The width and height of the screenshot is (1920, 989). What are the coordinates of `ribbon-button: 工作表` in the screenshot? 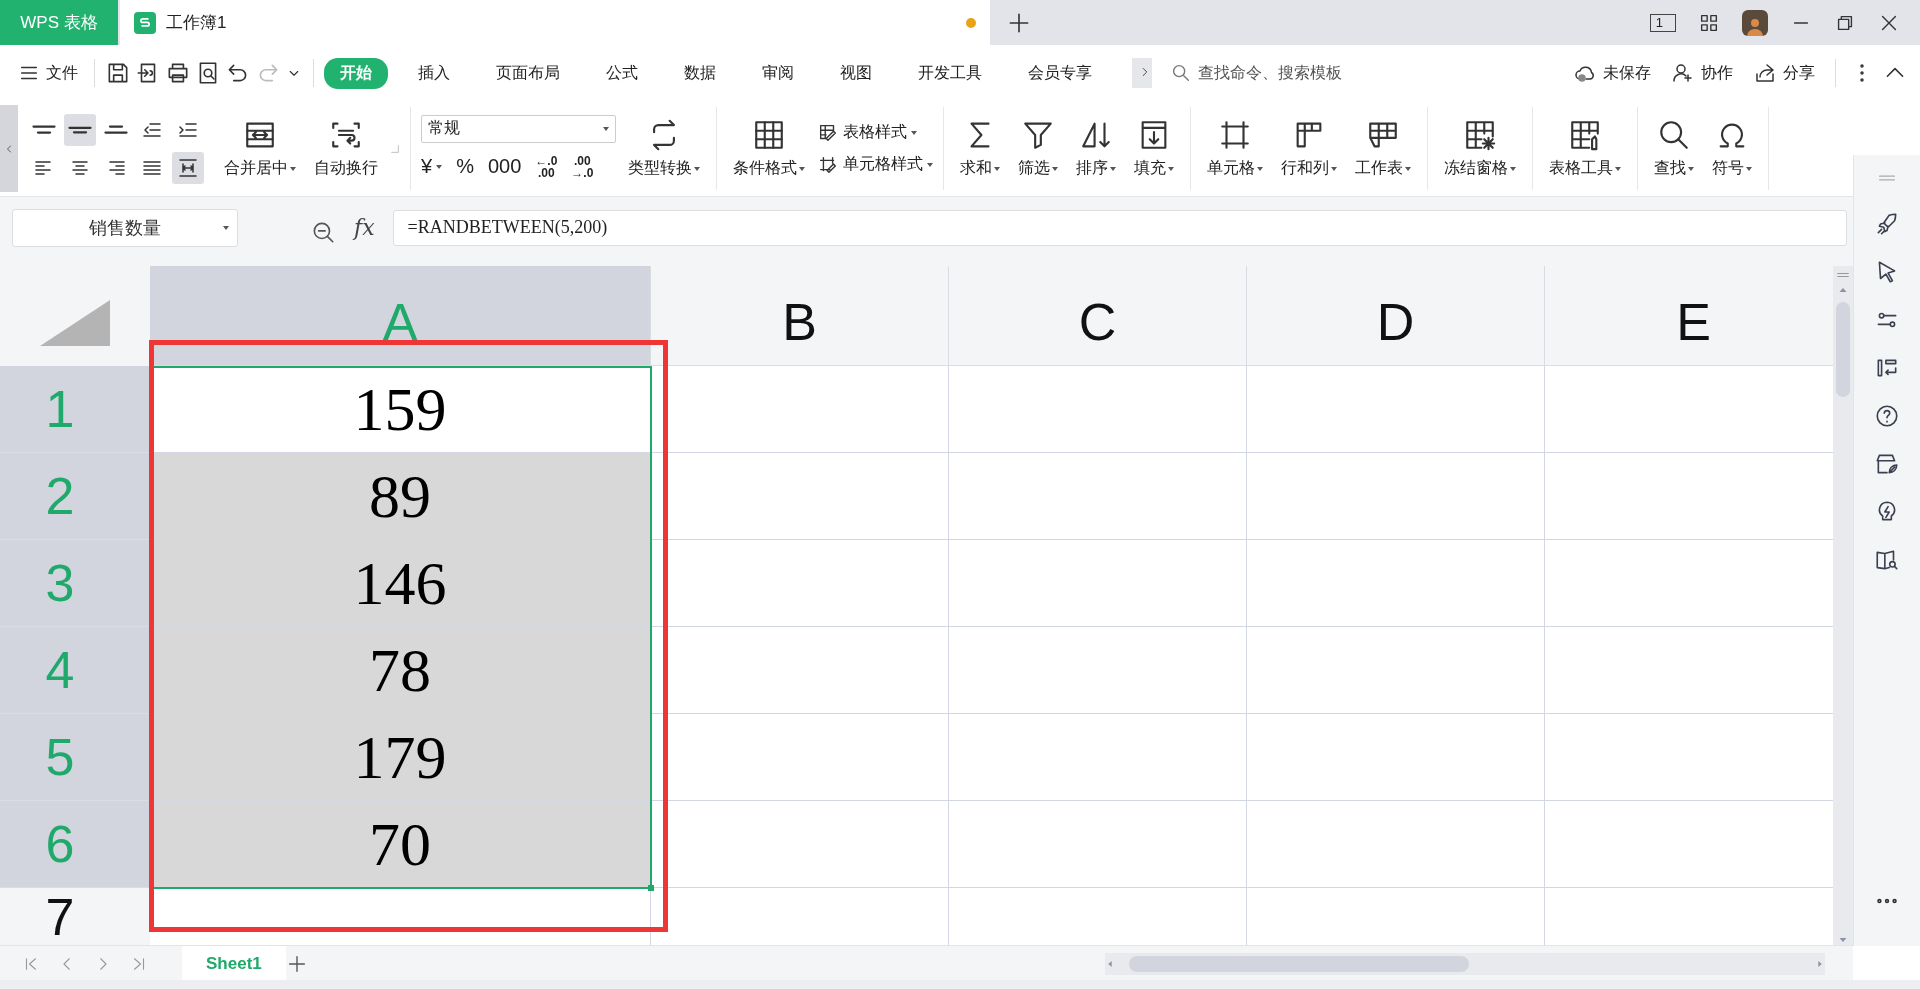 It's located at (1383, 148).